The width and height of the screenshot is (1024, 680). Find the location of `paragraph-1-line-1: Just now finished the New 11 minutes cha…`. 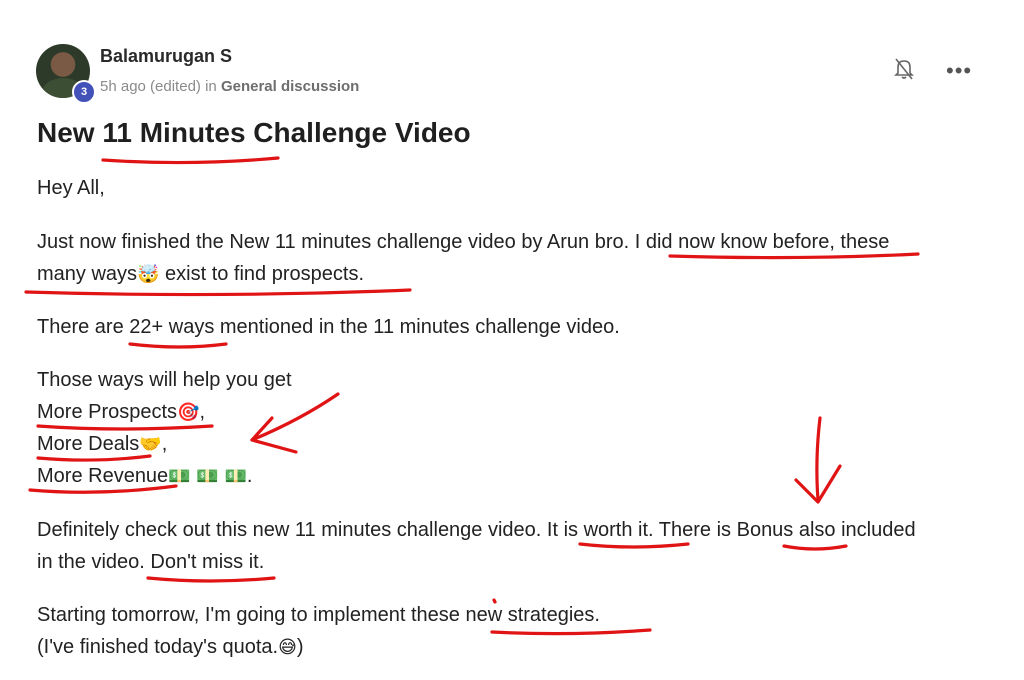

paragraph-1-line-1: Just now finished the New 11 minutes cha… is located at coordinates (463, 242).